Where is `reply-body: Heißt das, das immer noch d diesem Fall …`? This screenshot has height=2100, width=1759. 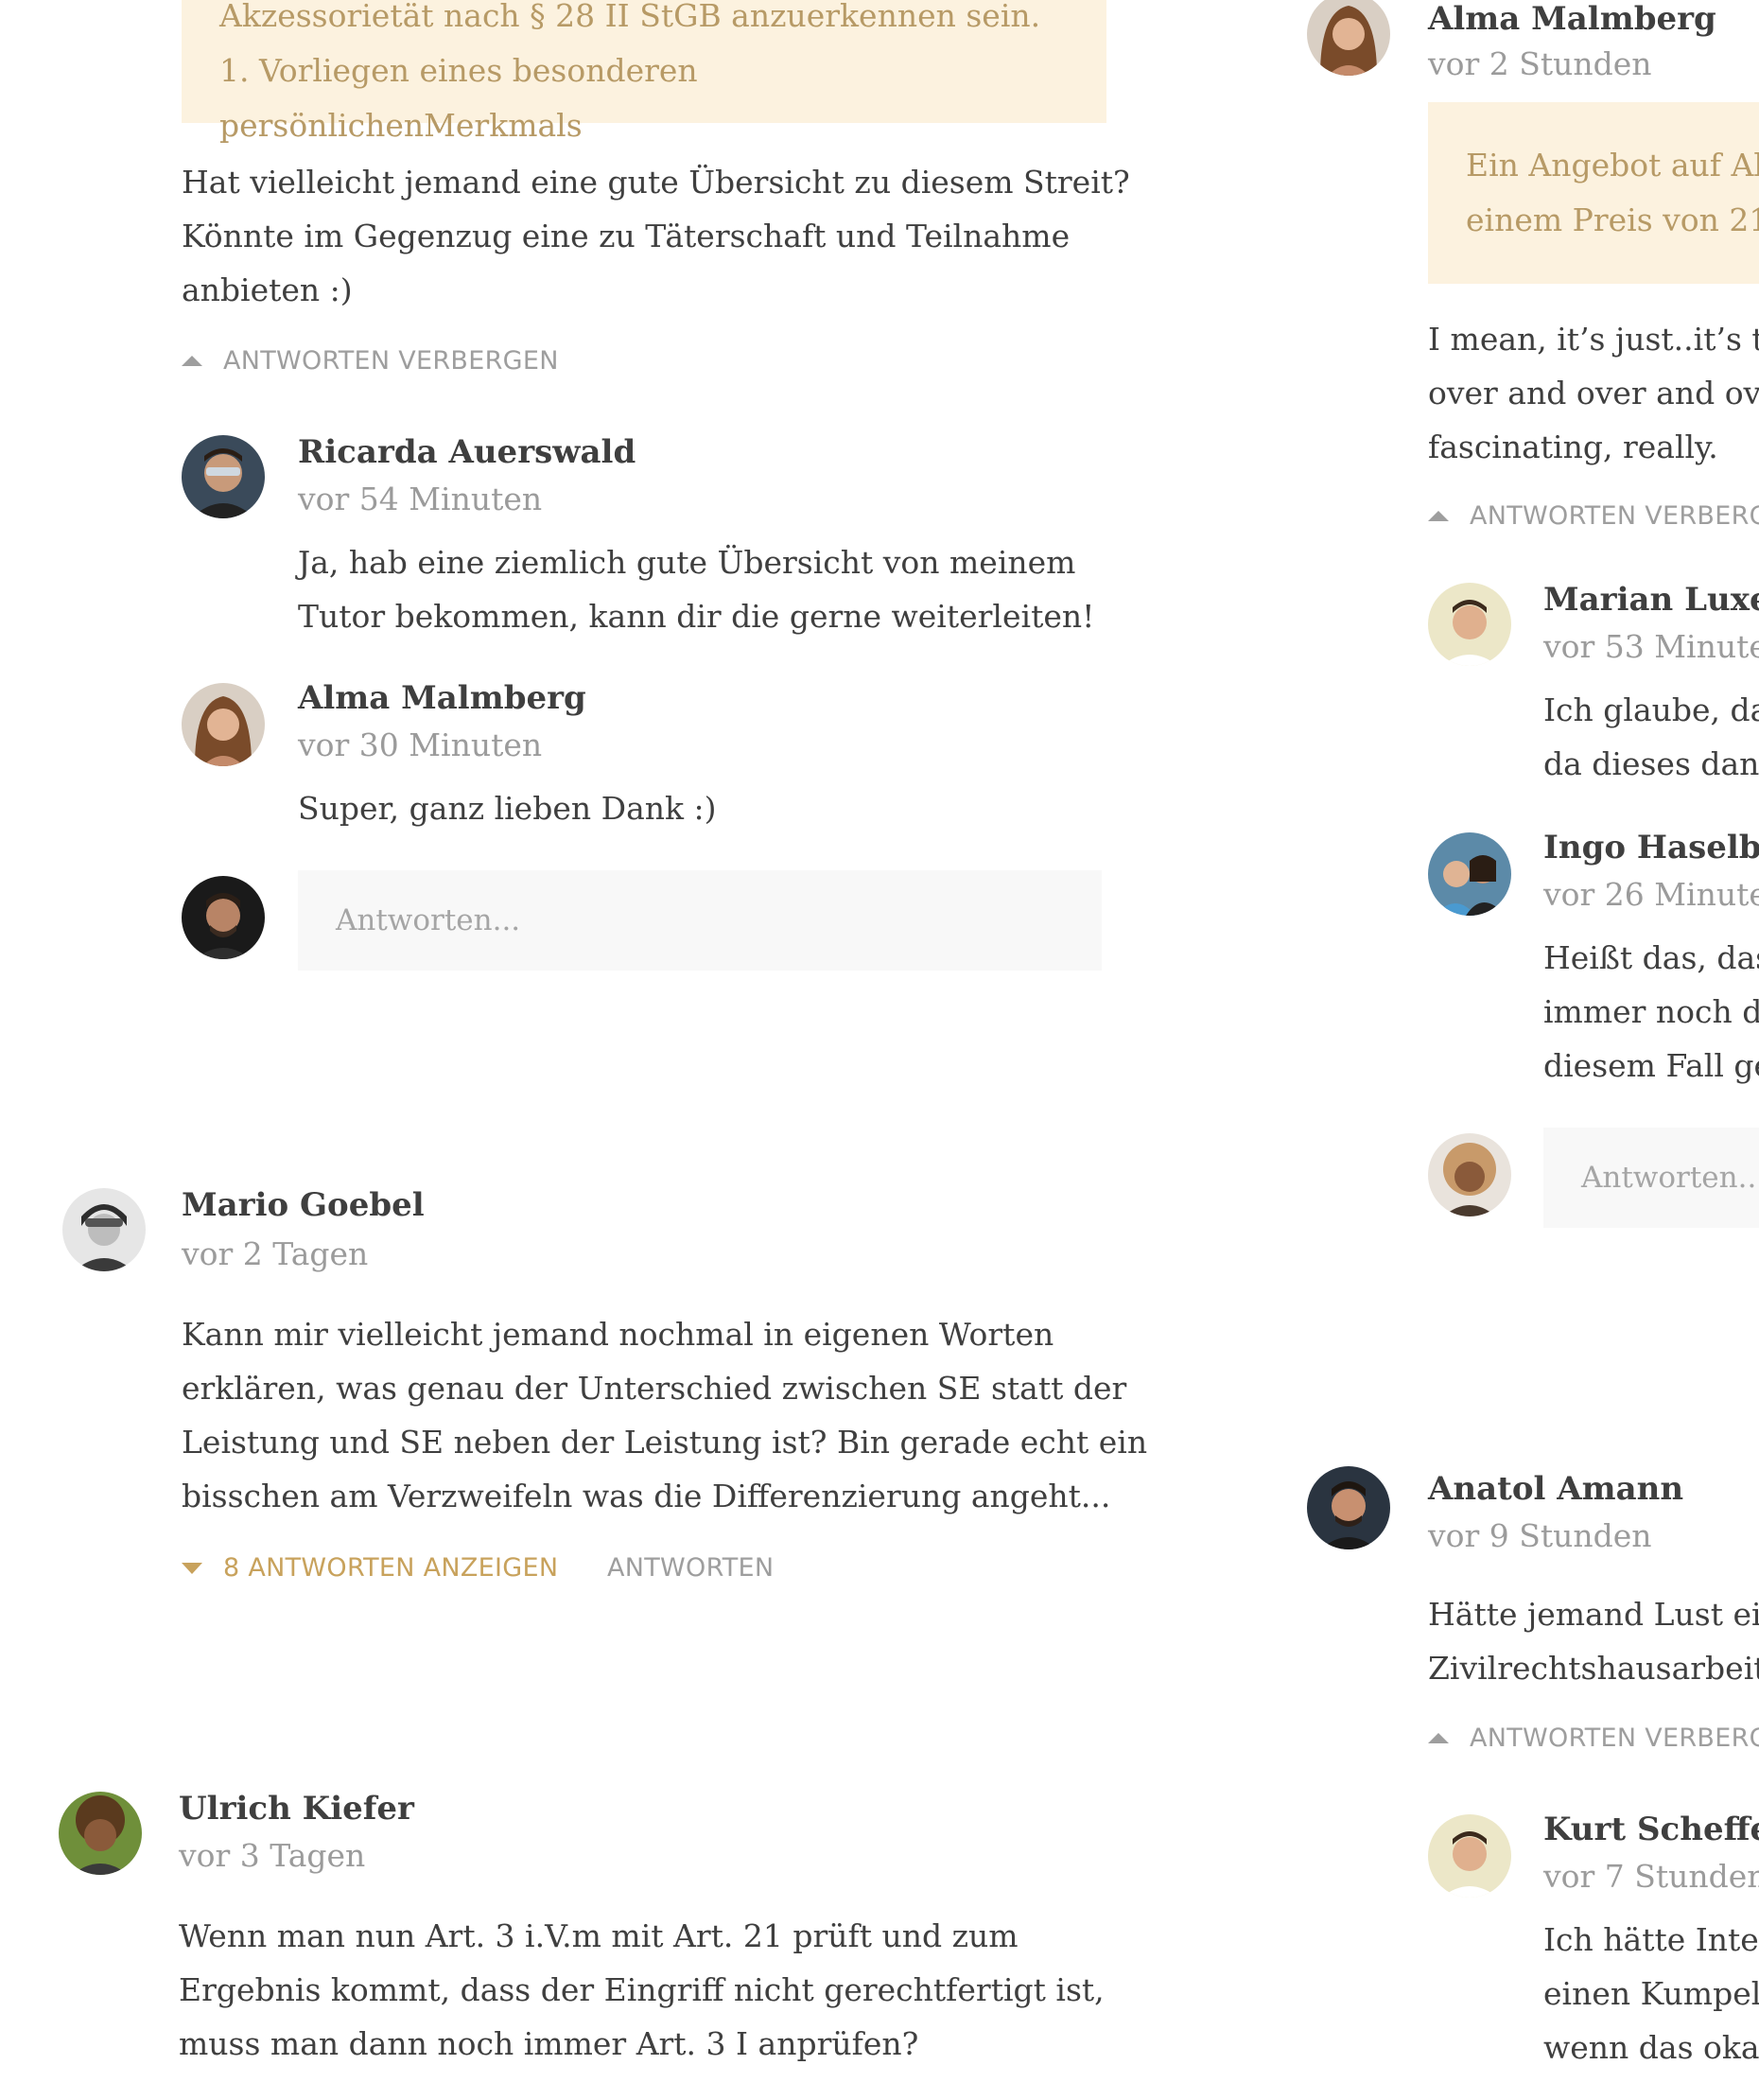 reply-body: Heißt das, das immer noch d diesem Fall … is located at coordinates (1651, 1011).